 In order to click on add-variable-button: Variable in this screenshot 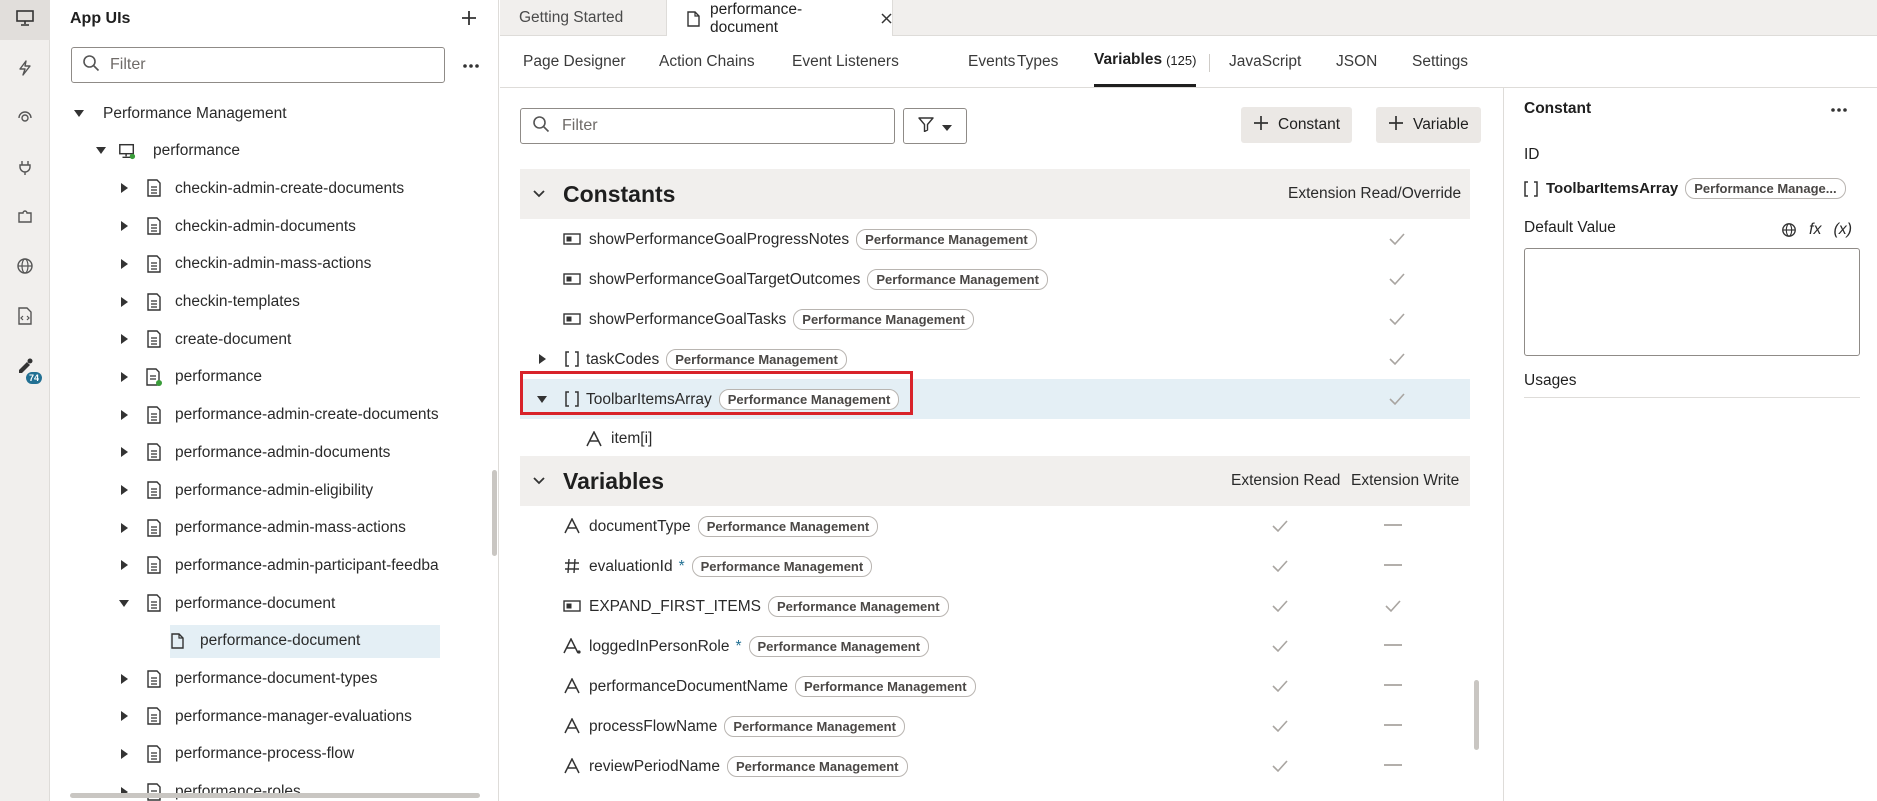, I will do `click(1428, 125)`.